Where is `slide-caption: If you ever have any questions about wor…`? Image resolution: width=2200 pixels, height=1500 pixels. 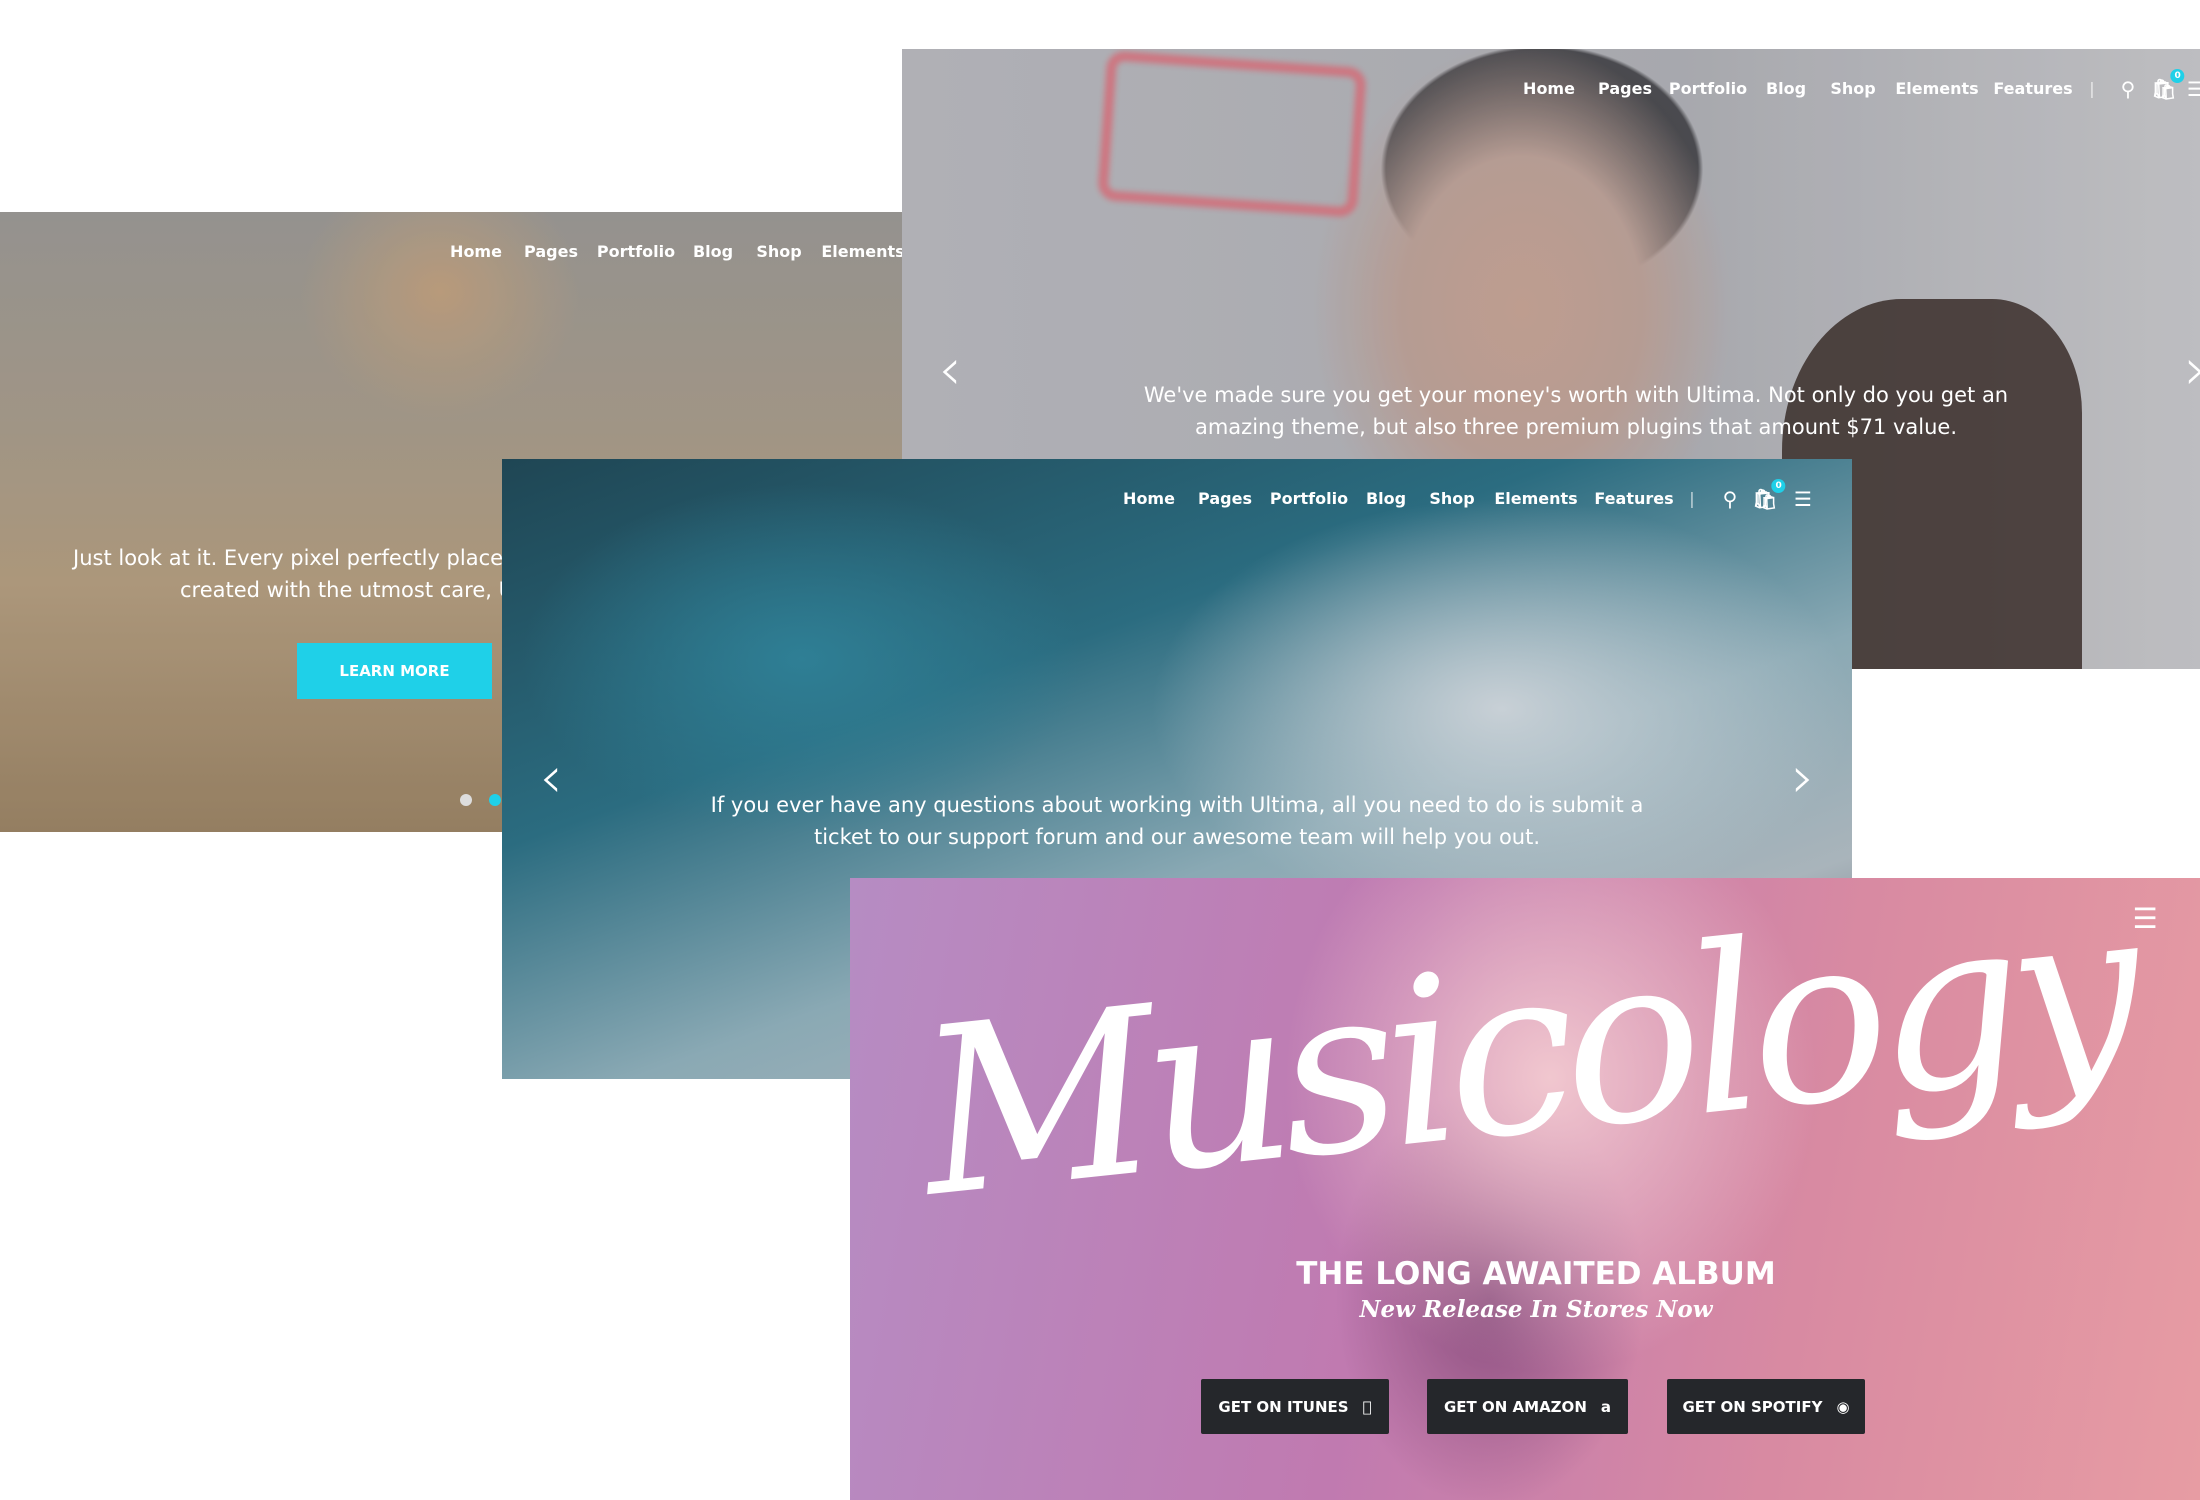
slide-caption: If you ever have any questions about wor… is located at coordinates (1177, 821).